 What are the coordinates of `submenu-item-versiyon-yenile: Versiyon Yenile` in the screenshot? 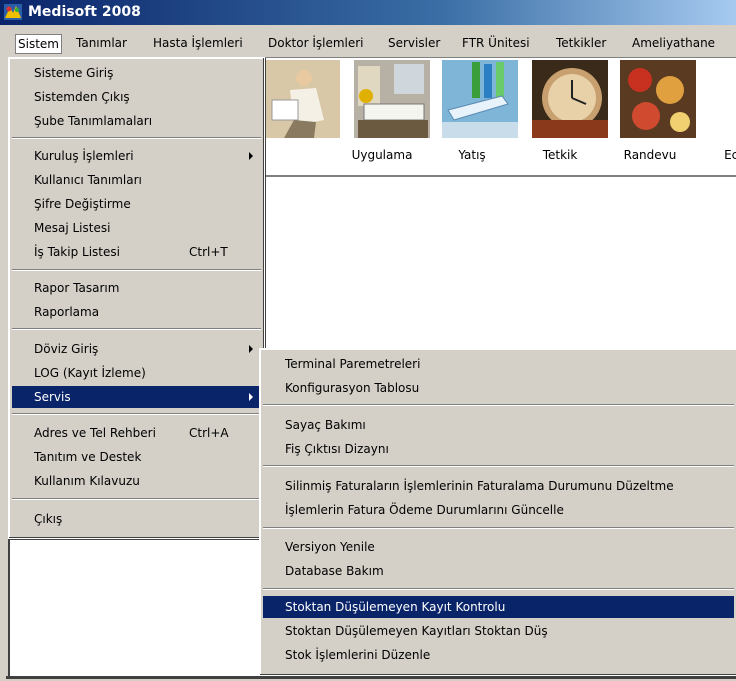 It's located at (498, 547).